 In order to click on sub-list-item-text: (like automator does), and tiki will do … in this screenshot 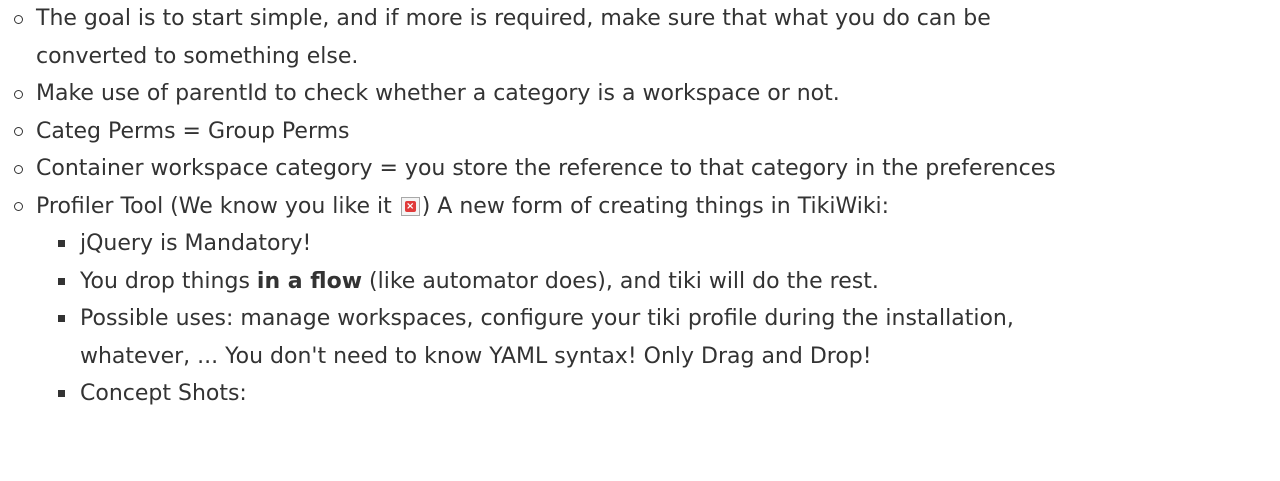, I will do `click(620, 281)`.